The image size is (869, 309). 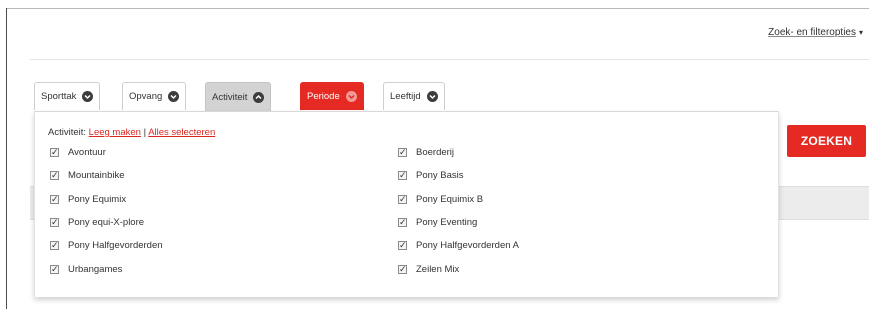 What do you see at coordinates (97, 199) in the screenshot?
I see `option-label: Pony Equimix` at bounding box center [97, 199].